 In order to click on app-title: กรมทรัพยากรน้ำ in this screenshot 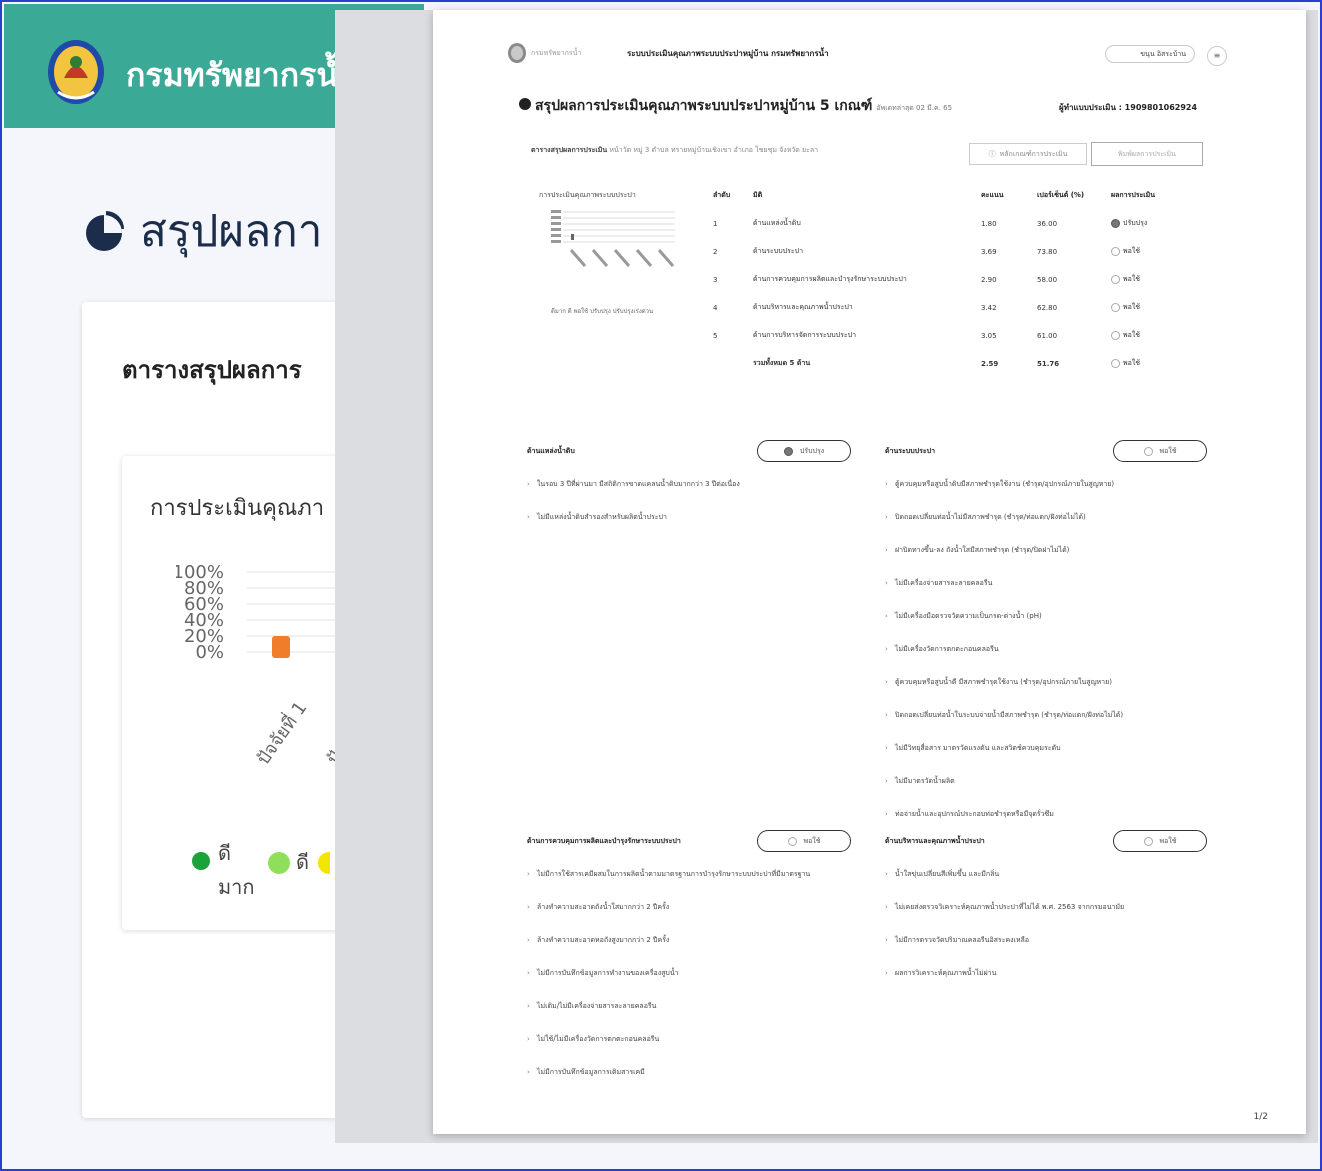, I will do `click(241, 75)`.